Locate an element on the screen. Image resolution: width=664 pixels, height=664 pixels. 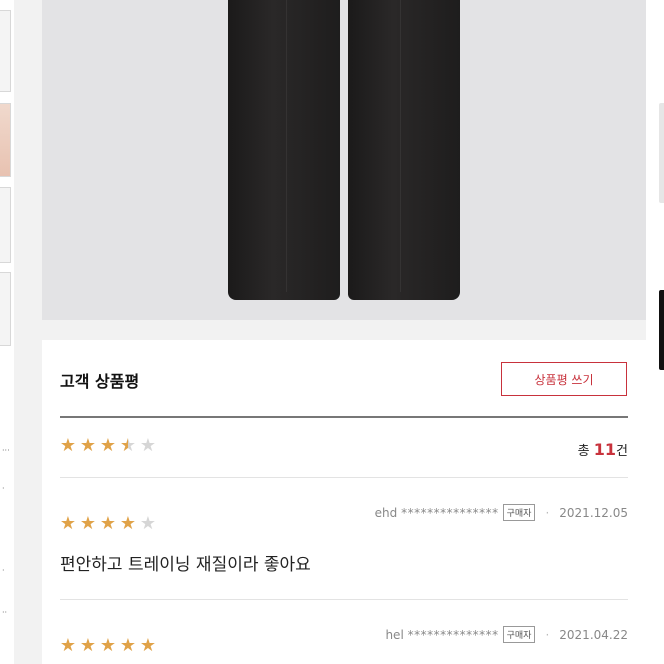
pants-left-leg is located at coordinates (284, 150).